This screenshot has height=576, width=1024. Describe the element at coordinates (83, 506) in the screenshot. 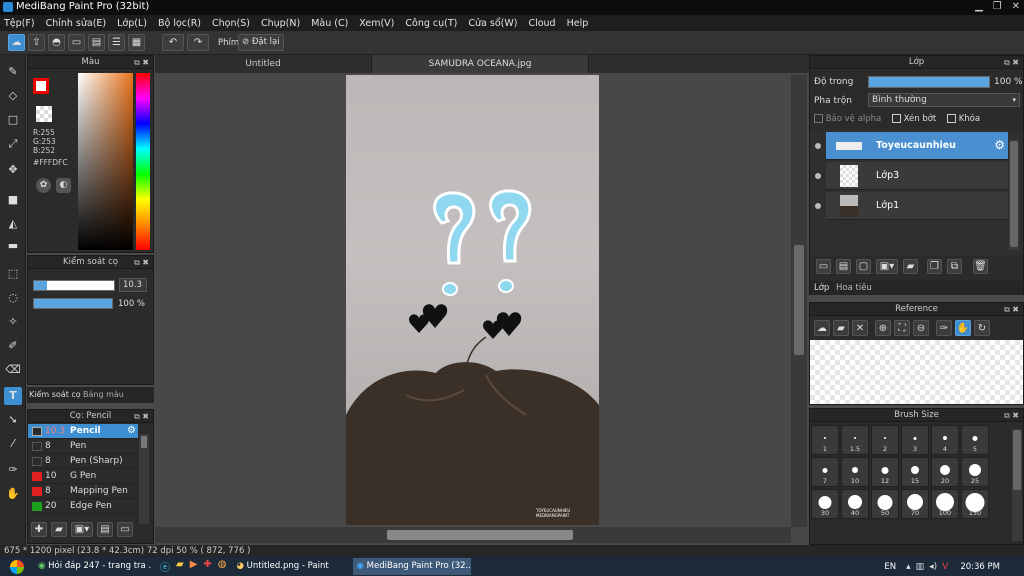

I see `brush-item-edge-pen: 20 Edge Pen` at that location.